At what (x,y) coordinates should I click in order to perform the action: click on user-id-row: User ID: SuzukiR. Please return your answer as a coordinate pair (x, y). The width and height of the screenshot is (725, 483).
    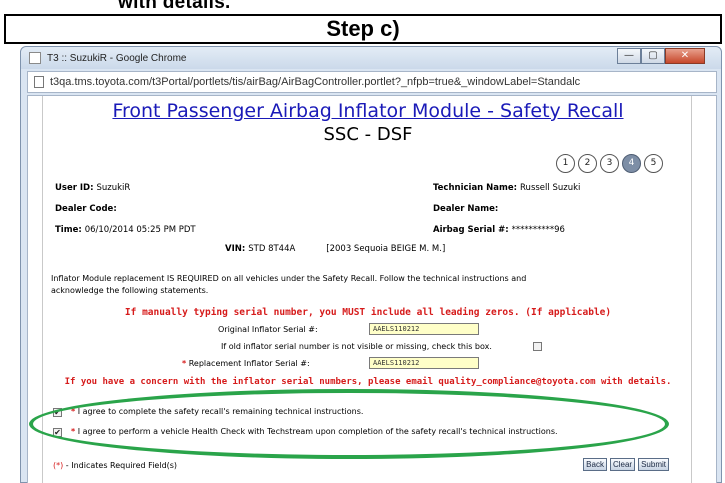
    Looking at the image, I should click on (92, 188).